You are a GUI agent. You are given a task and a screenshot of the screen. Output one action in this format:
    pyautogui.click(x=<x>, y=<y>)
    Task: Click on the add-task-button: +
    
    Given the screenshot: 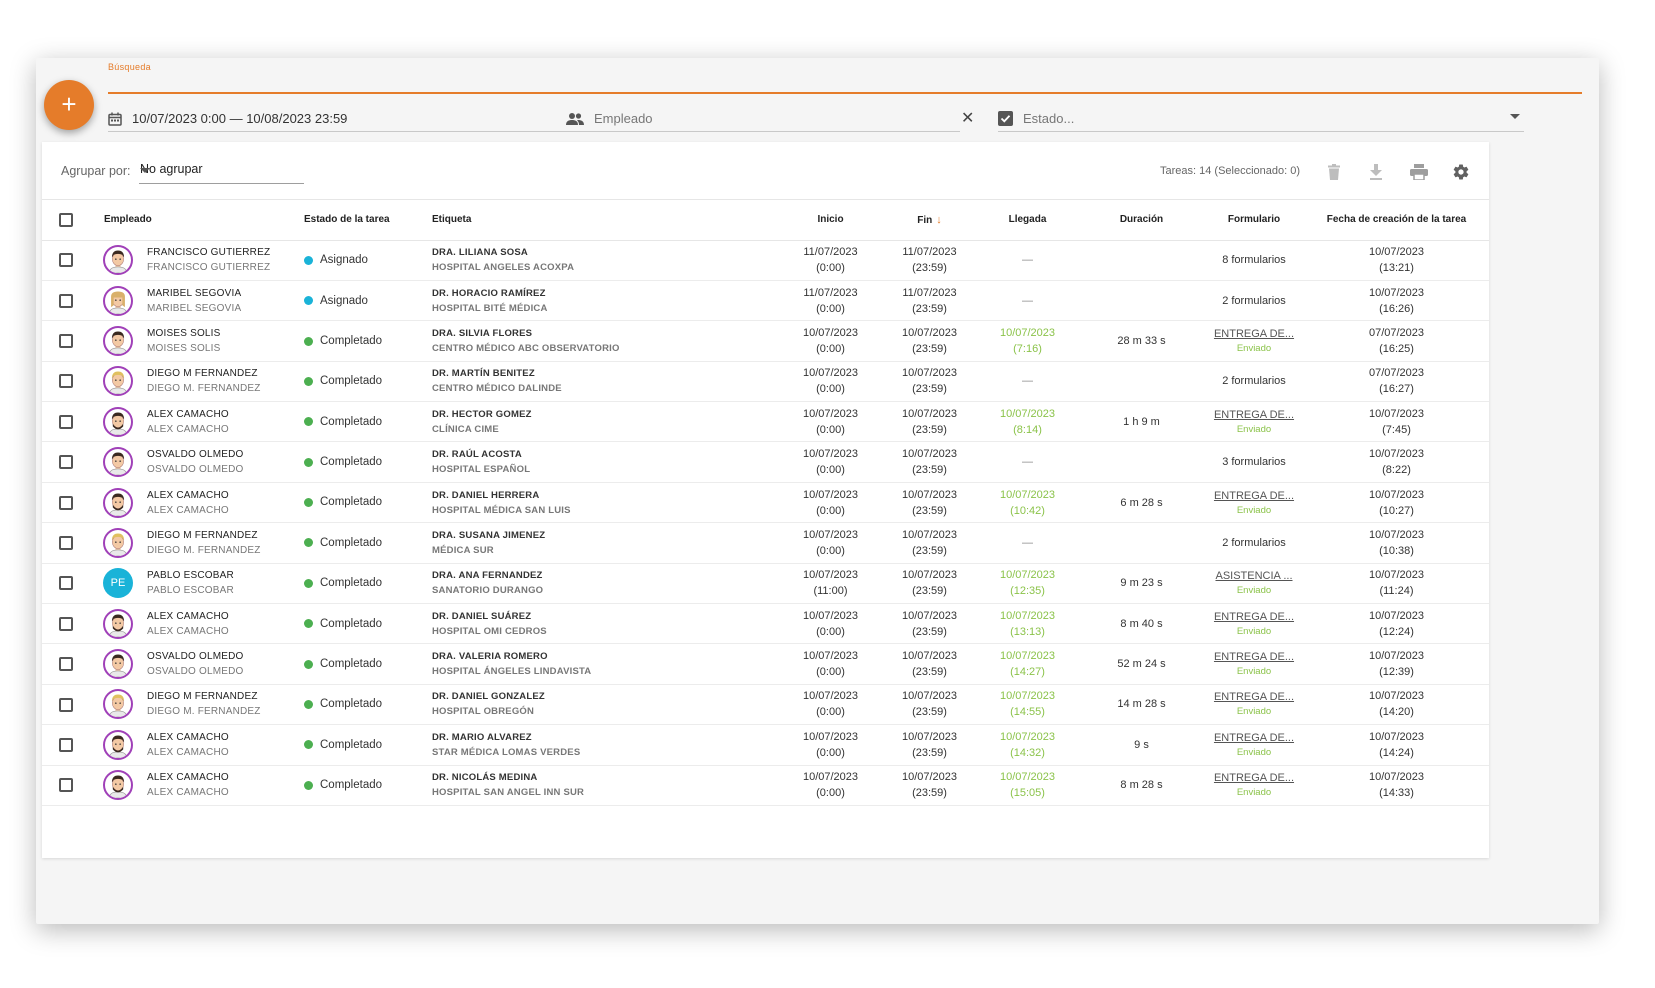 What is the action you would take?
    pyautogui.click(x=69, y=105)
    